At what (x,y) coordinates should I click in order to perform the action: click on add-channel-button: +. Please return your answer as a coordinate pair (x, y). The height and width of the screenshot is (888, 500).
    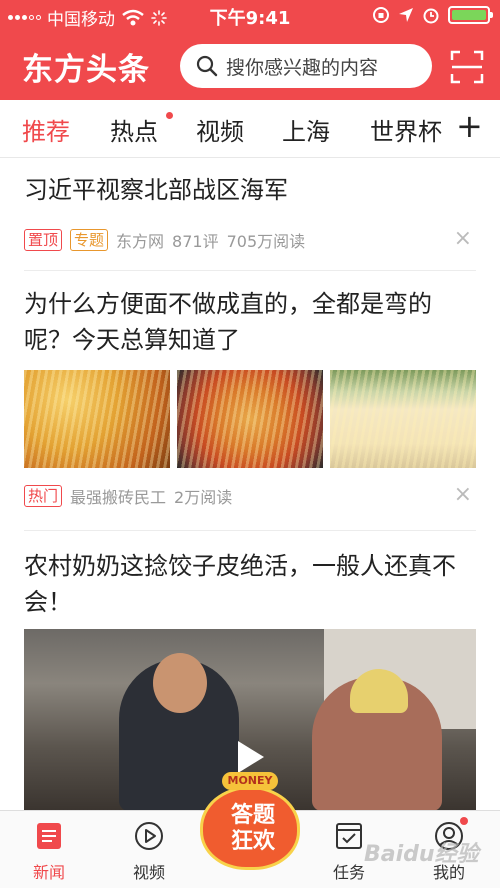
    Looking at the image, I should click on (469, 126).